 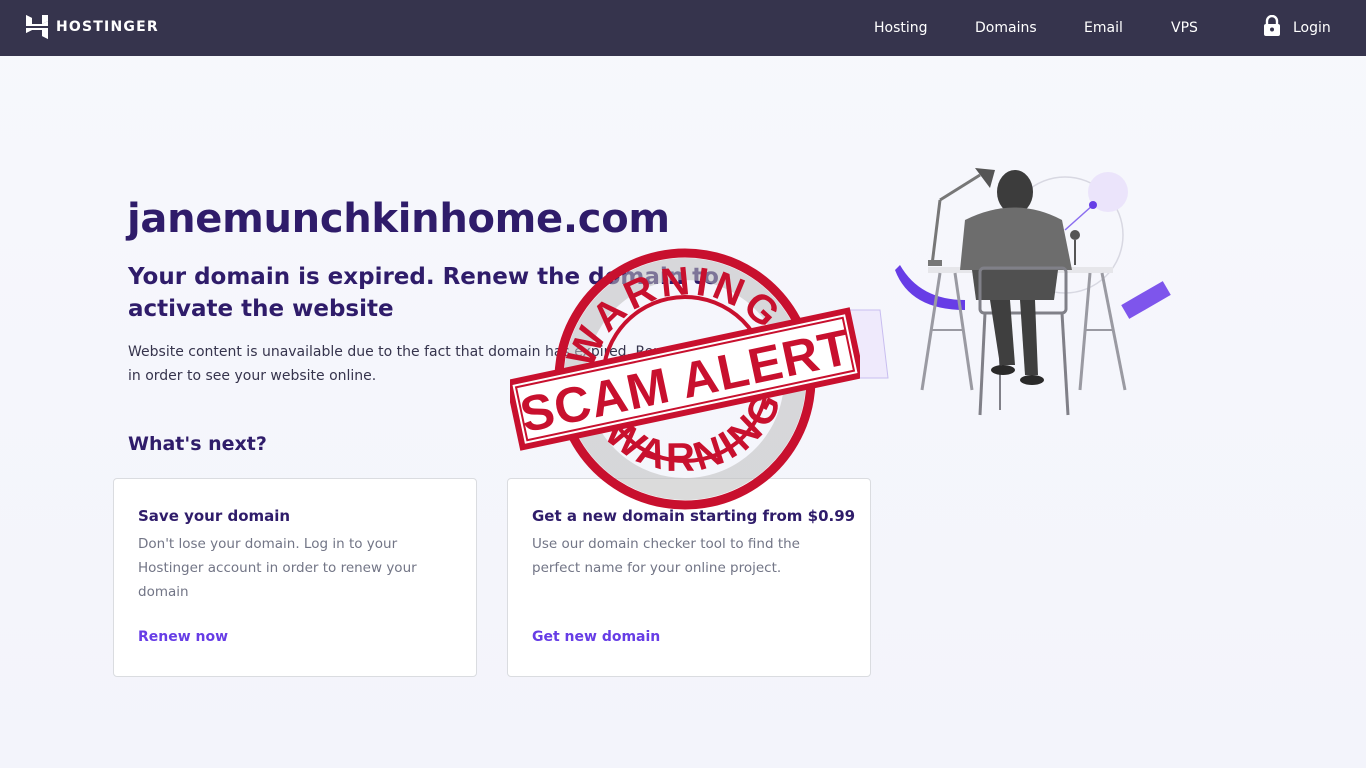 What do you see at coordinates (37, 27) in the screenshot?
I see `hostinger-logo-icon` at bounding box center [37, 27].